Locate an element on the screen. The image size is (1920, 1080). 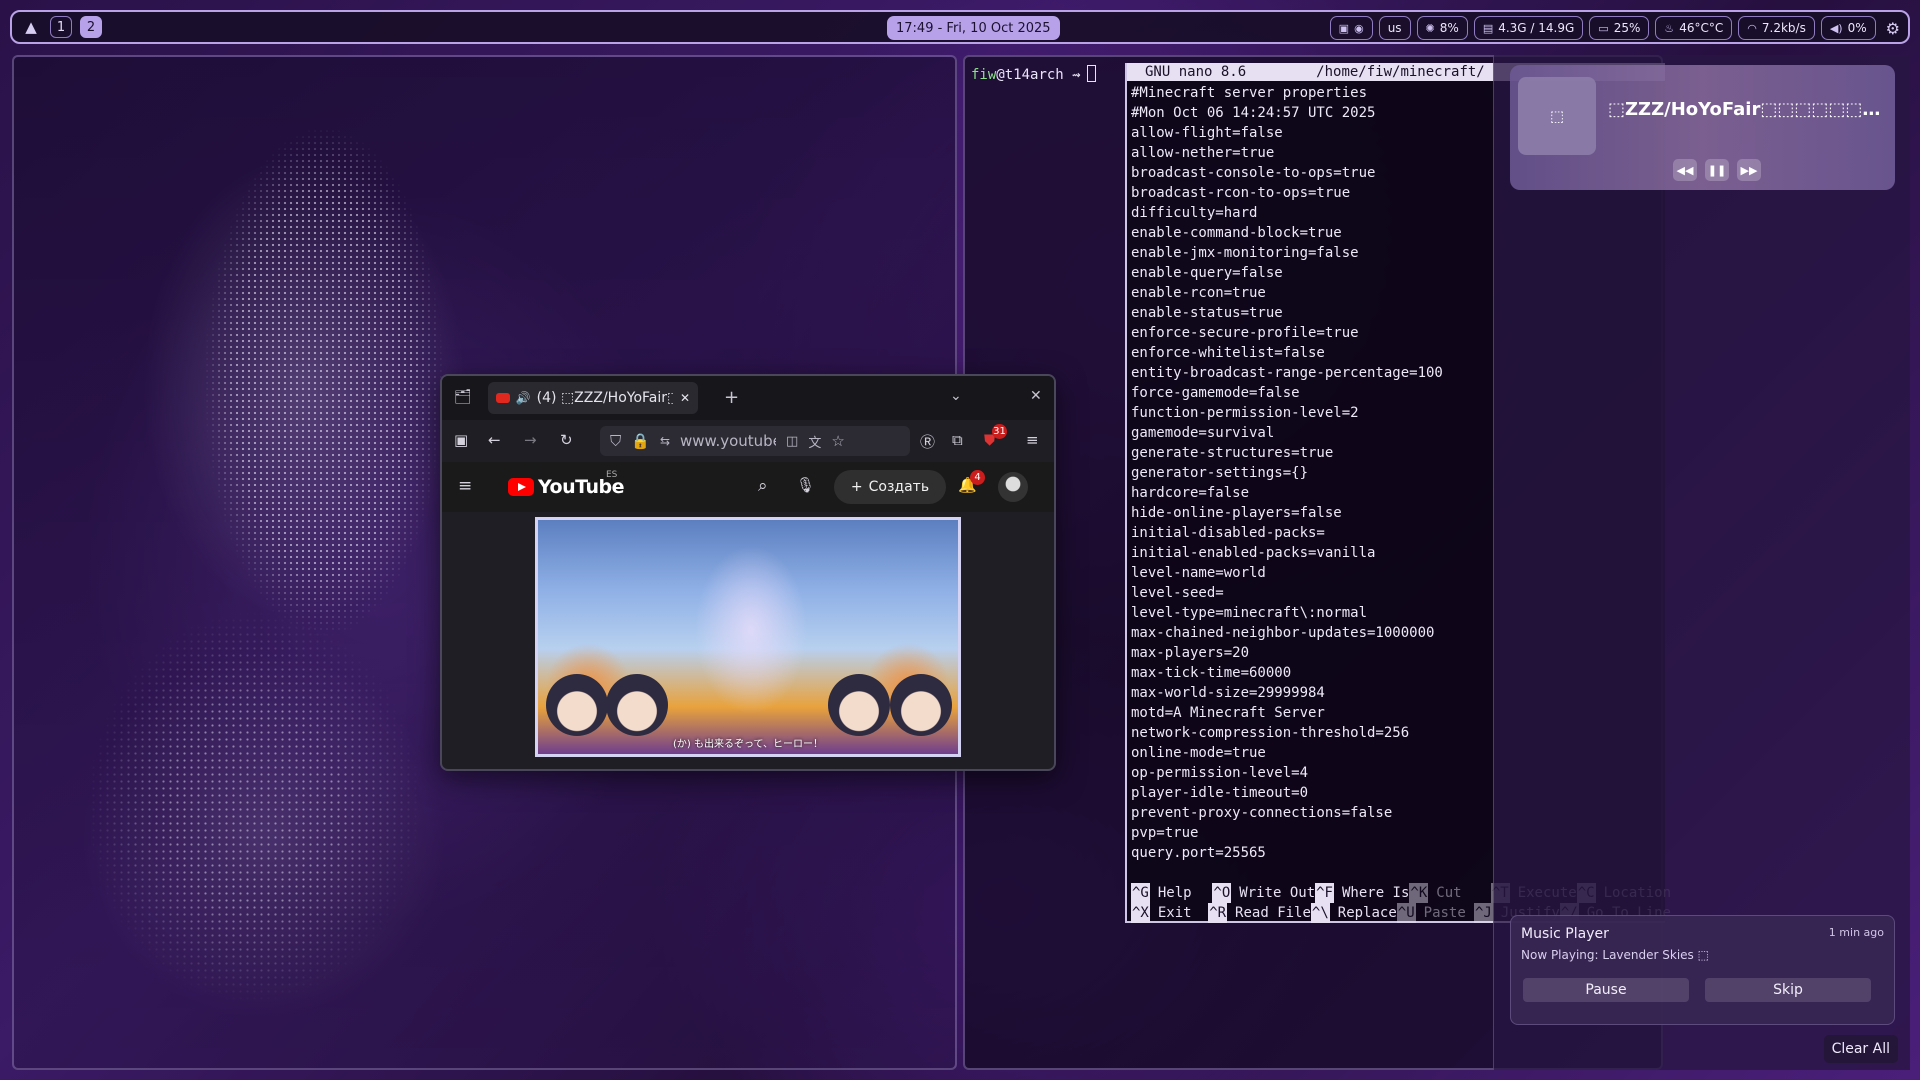
notification-pause-button: Pause is located at coordinates (1606, 990).